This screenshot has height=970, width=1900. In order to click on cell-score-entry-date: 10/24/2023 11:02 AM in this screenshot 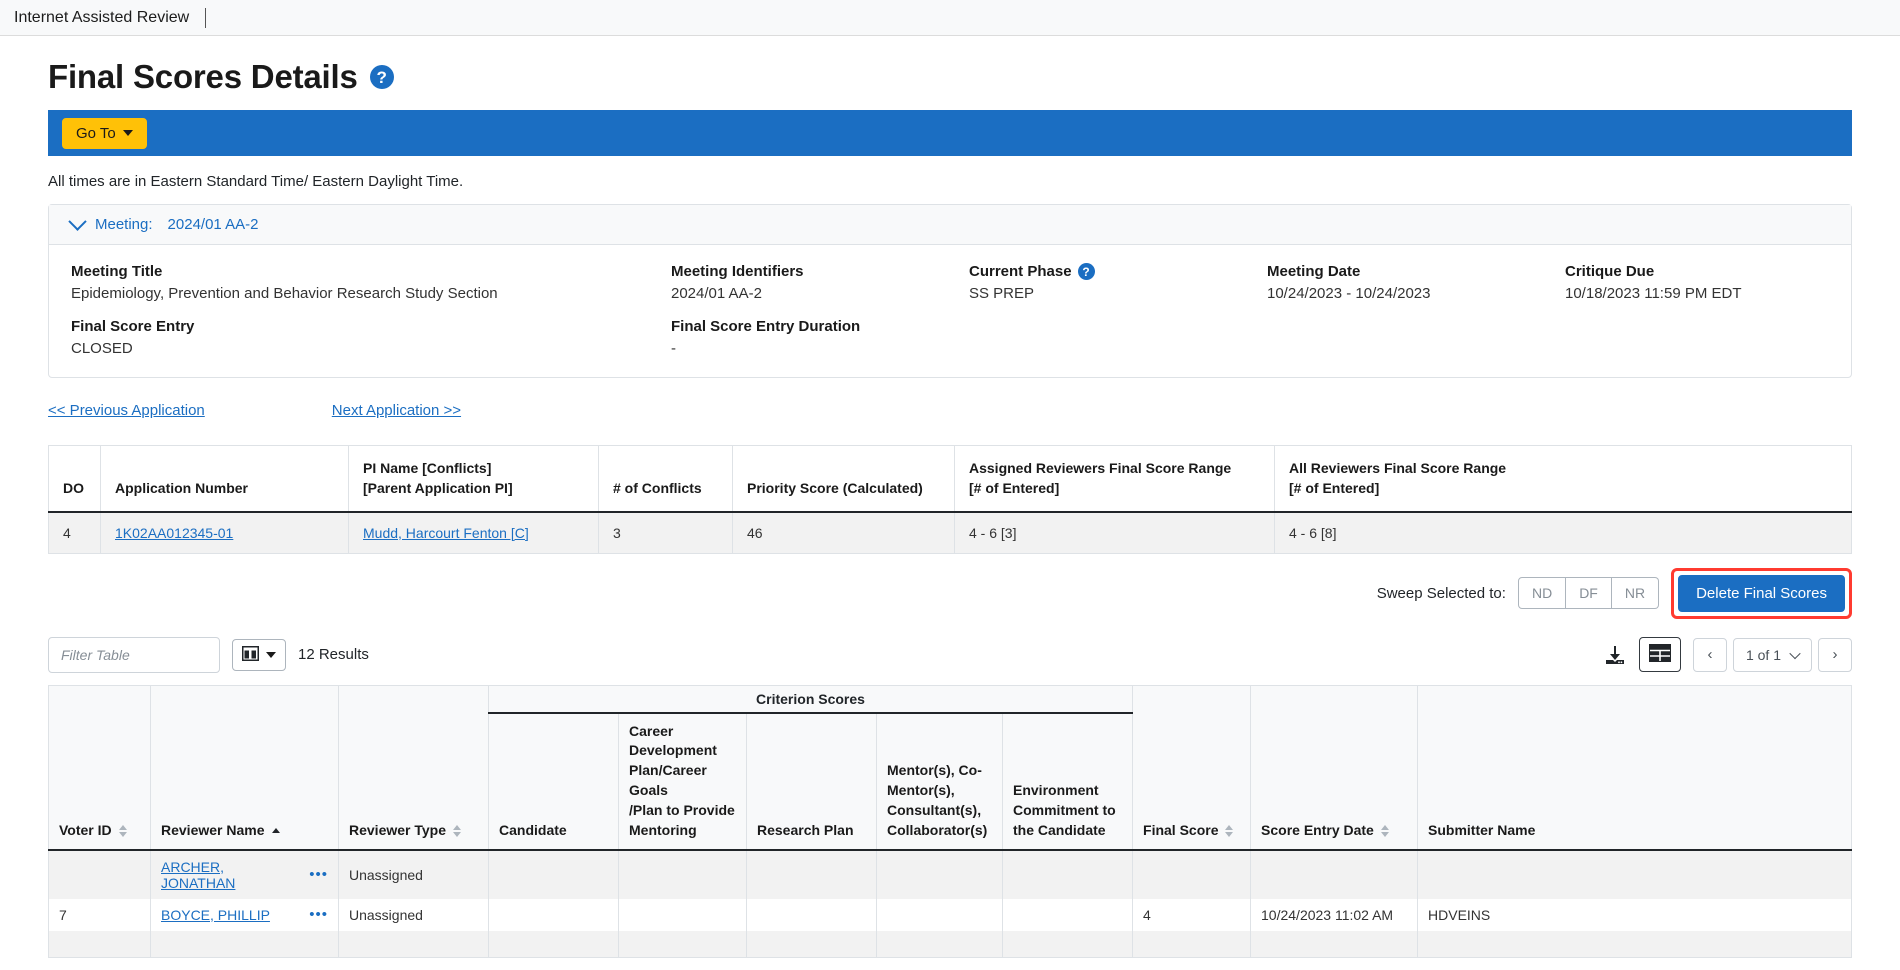, I will do `click(1334, 914)`.